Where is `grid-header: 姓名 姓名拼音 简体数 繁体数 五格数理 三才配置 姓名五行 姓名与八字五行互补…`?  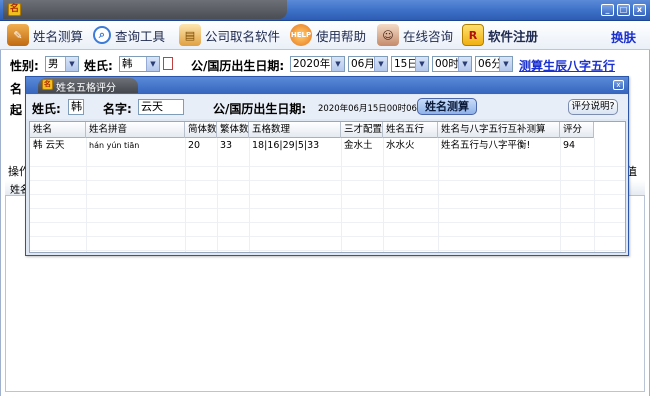
grid-header: 姓名 姓名拼音 简体数 繁体数 五格数理 三才配置 姓名五行 姓名与八字五行互补… is located at coordinates (312, 130).